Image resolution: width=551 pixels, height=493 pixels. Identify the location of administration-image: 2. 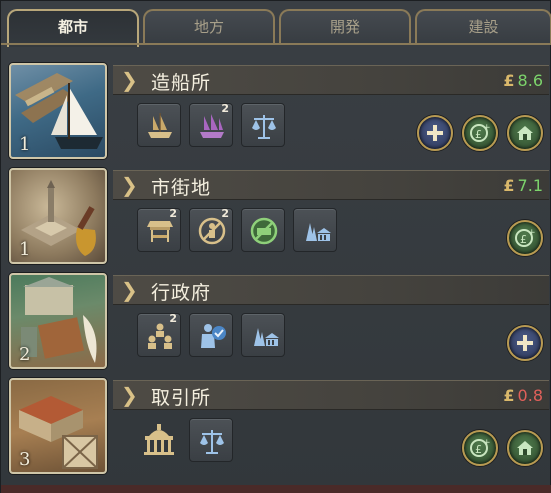
(58, 321).